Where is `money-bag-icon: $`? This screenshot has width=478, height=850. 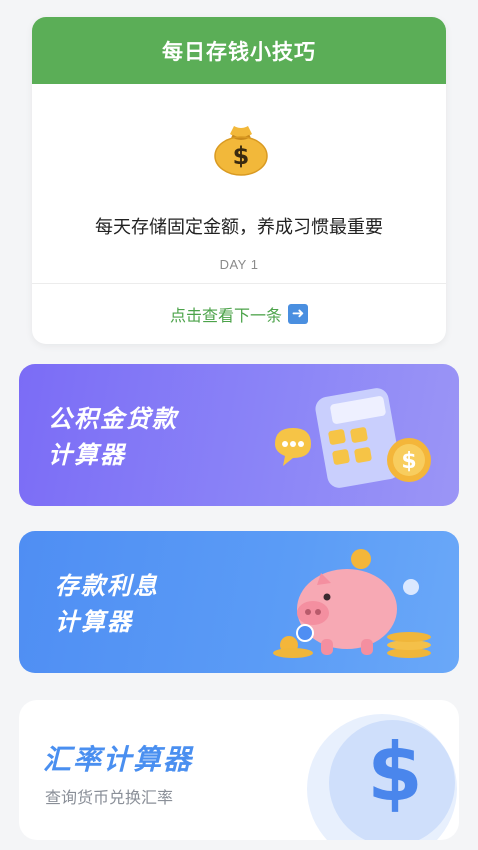 money-bag-icon: $ is located at coordinates (241, 151).